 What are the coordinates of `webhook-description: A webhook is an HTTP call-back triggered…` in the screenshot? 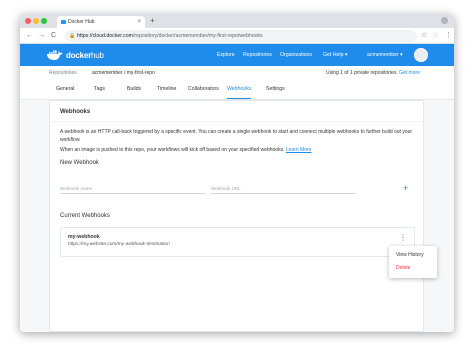 It's located at (236, 136).